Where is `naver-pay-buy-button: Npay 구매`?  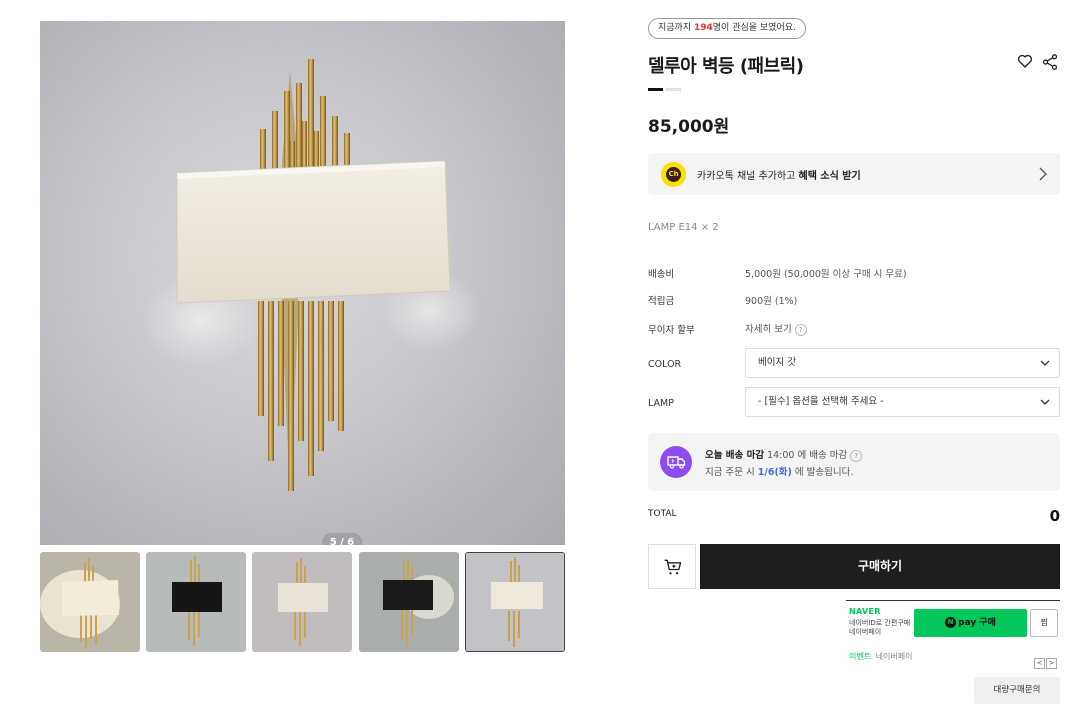
naver-pay-buy-button: Npay 구매 is located at coordinates (970, 623).